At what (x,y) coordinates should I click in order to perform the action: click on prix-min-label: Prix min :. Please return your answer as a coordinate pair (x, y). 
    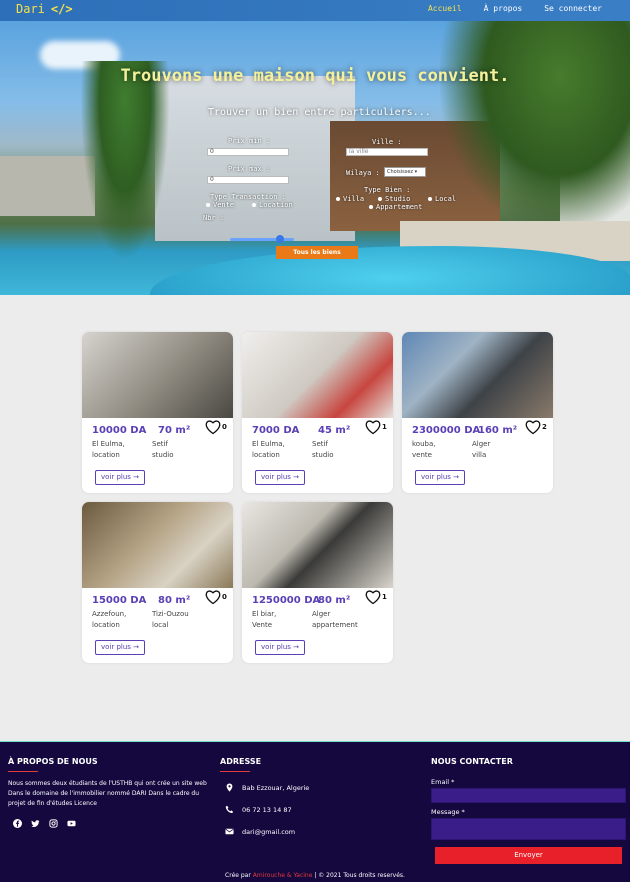
    Looking at the image, I should click on (249, 141).